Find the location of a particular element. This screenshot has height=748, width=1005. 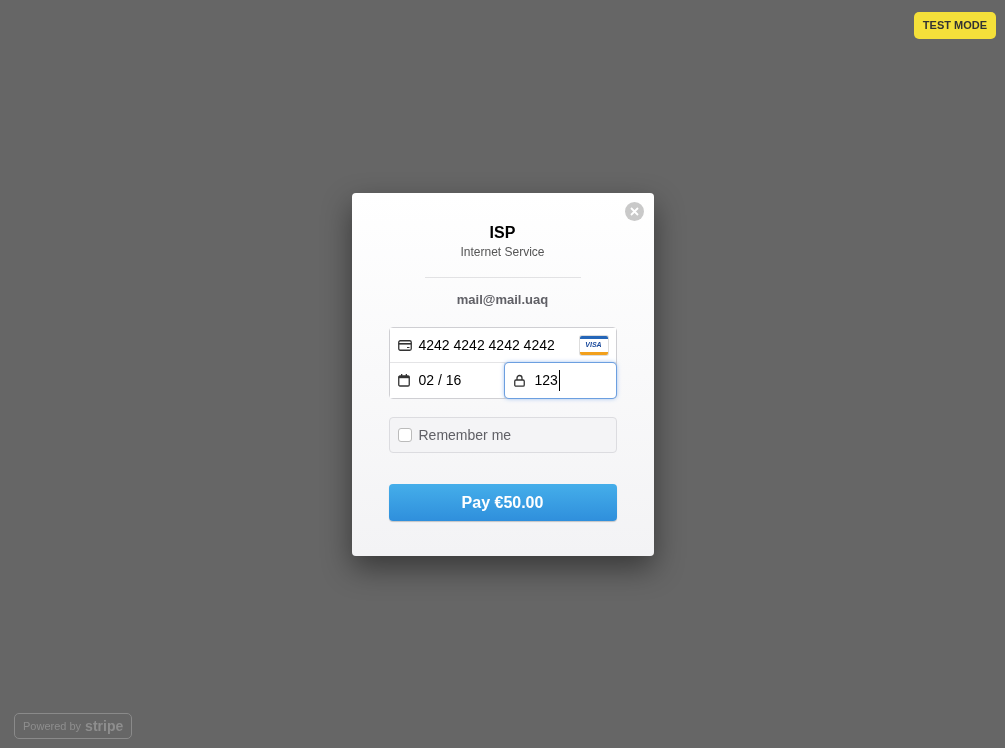

merchant-name: ISP is located at coordinates (502, 232).